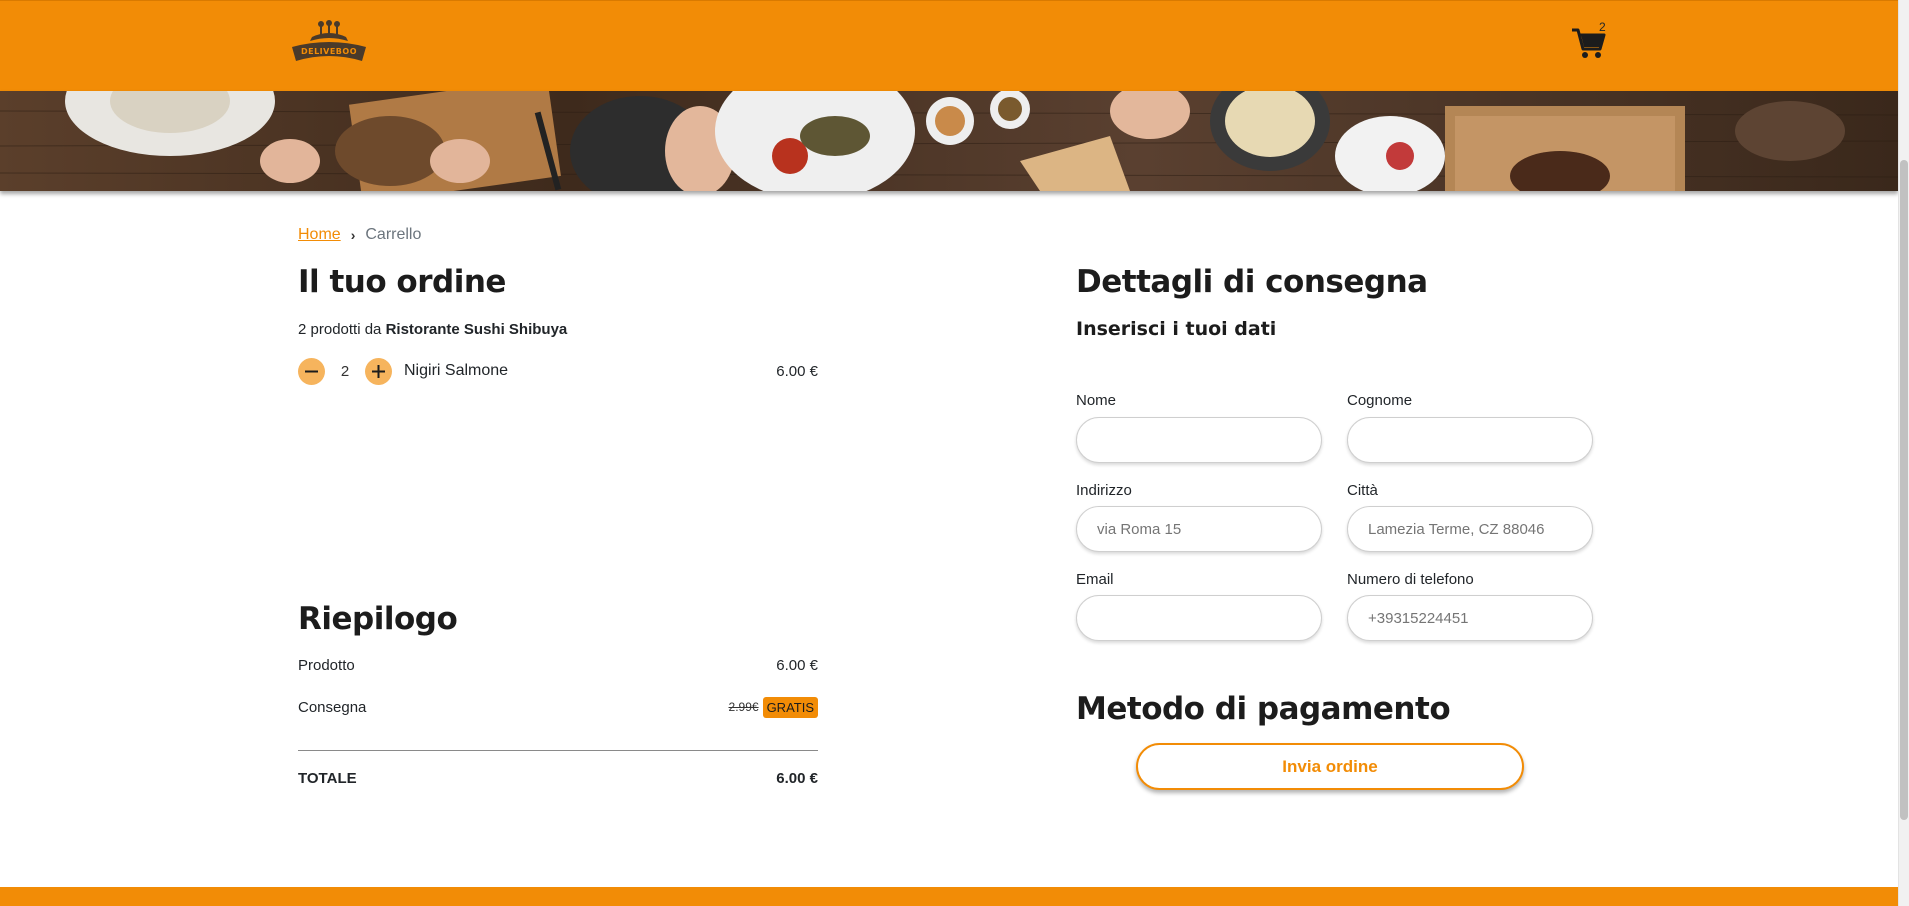 The image size is (1909, 906). I want to click on telefono-label: Numero di telefono, so click(1410, 579).